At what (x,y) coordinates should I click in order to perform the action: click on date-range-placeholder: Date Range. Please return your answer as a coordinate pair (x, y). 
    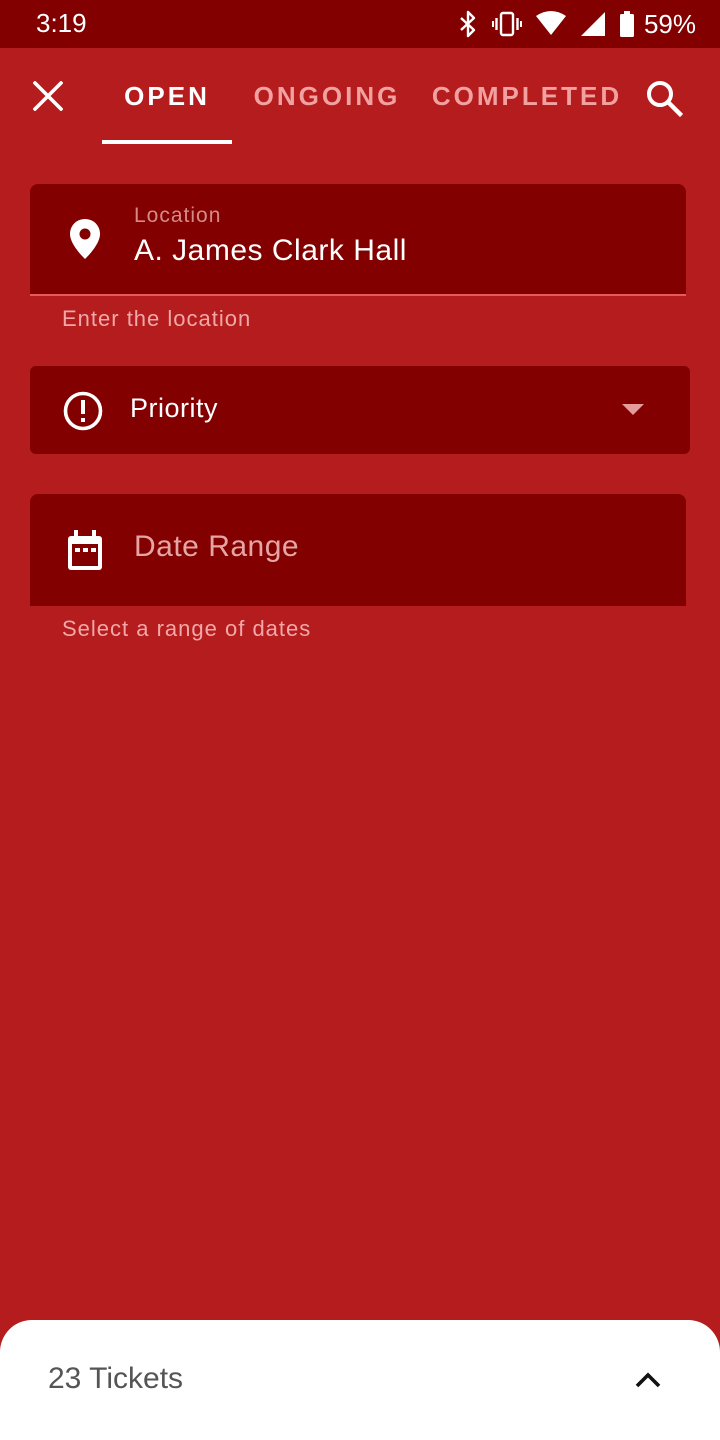
    Looking at the image, I should click on (217, 546).